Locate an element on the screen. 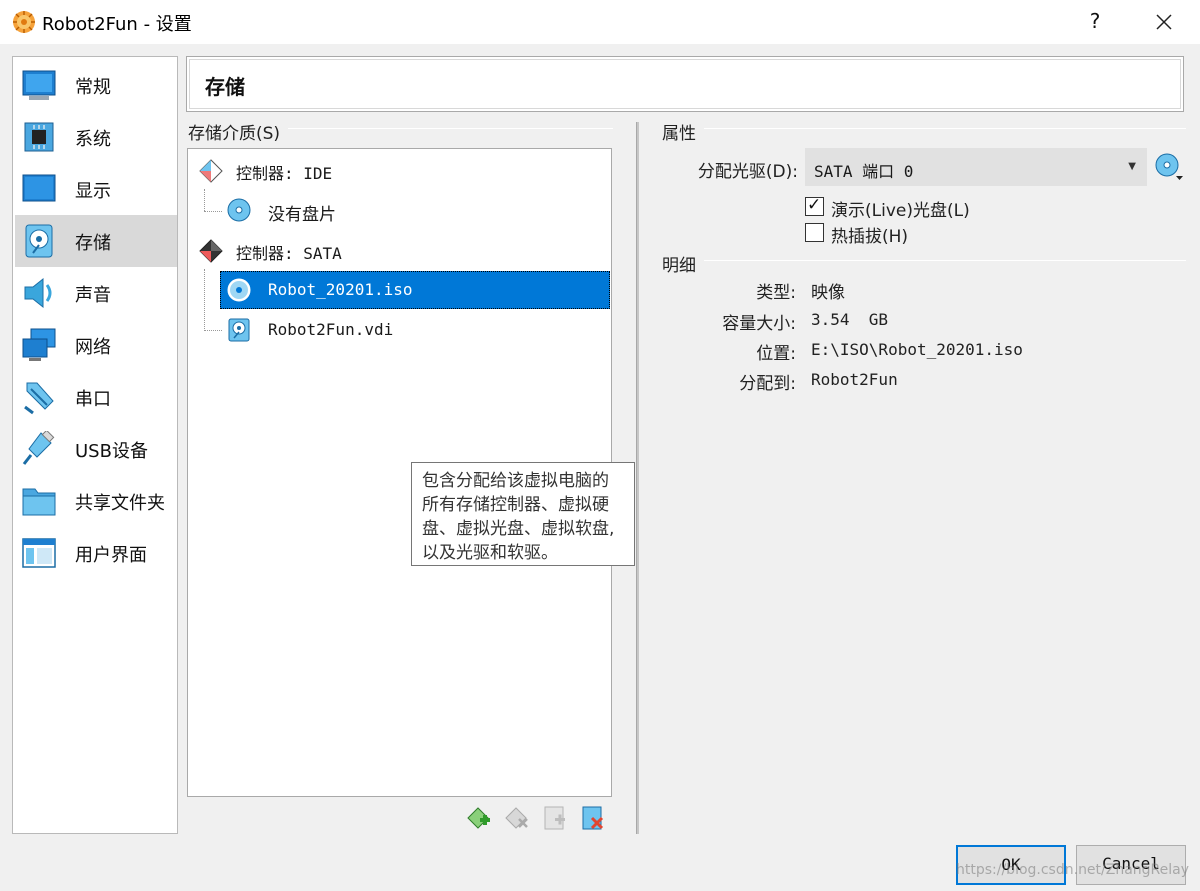 The height and width of the screenshot is (891, 1200). sidebar-item-label: 显示 is located at coordinates (93, 191).